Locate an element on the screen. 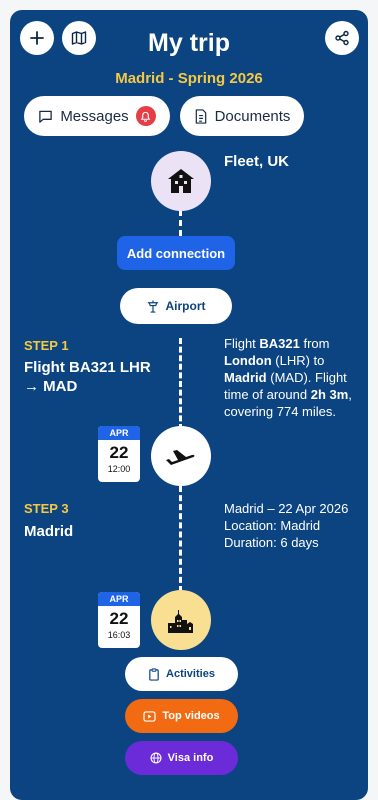 This screenshot has height=800, width=378. airport-tower-icon is located at coordinates (152, 306).